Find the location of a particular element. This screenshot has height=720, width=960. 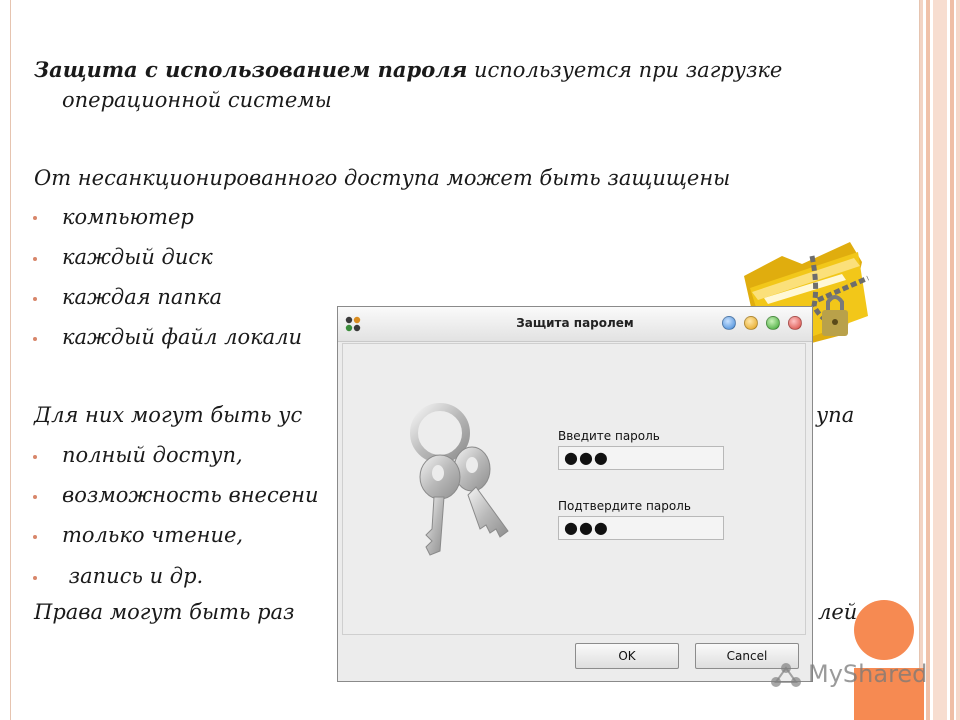

rights-intro-tail: упа is located at coordinates (835, 415).